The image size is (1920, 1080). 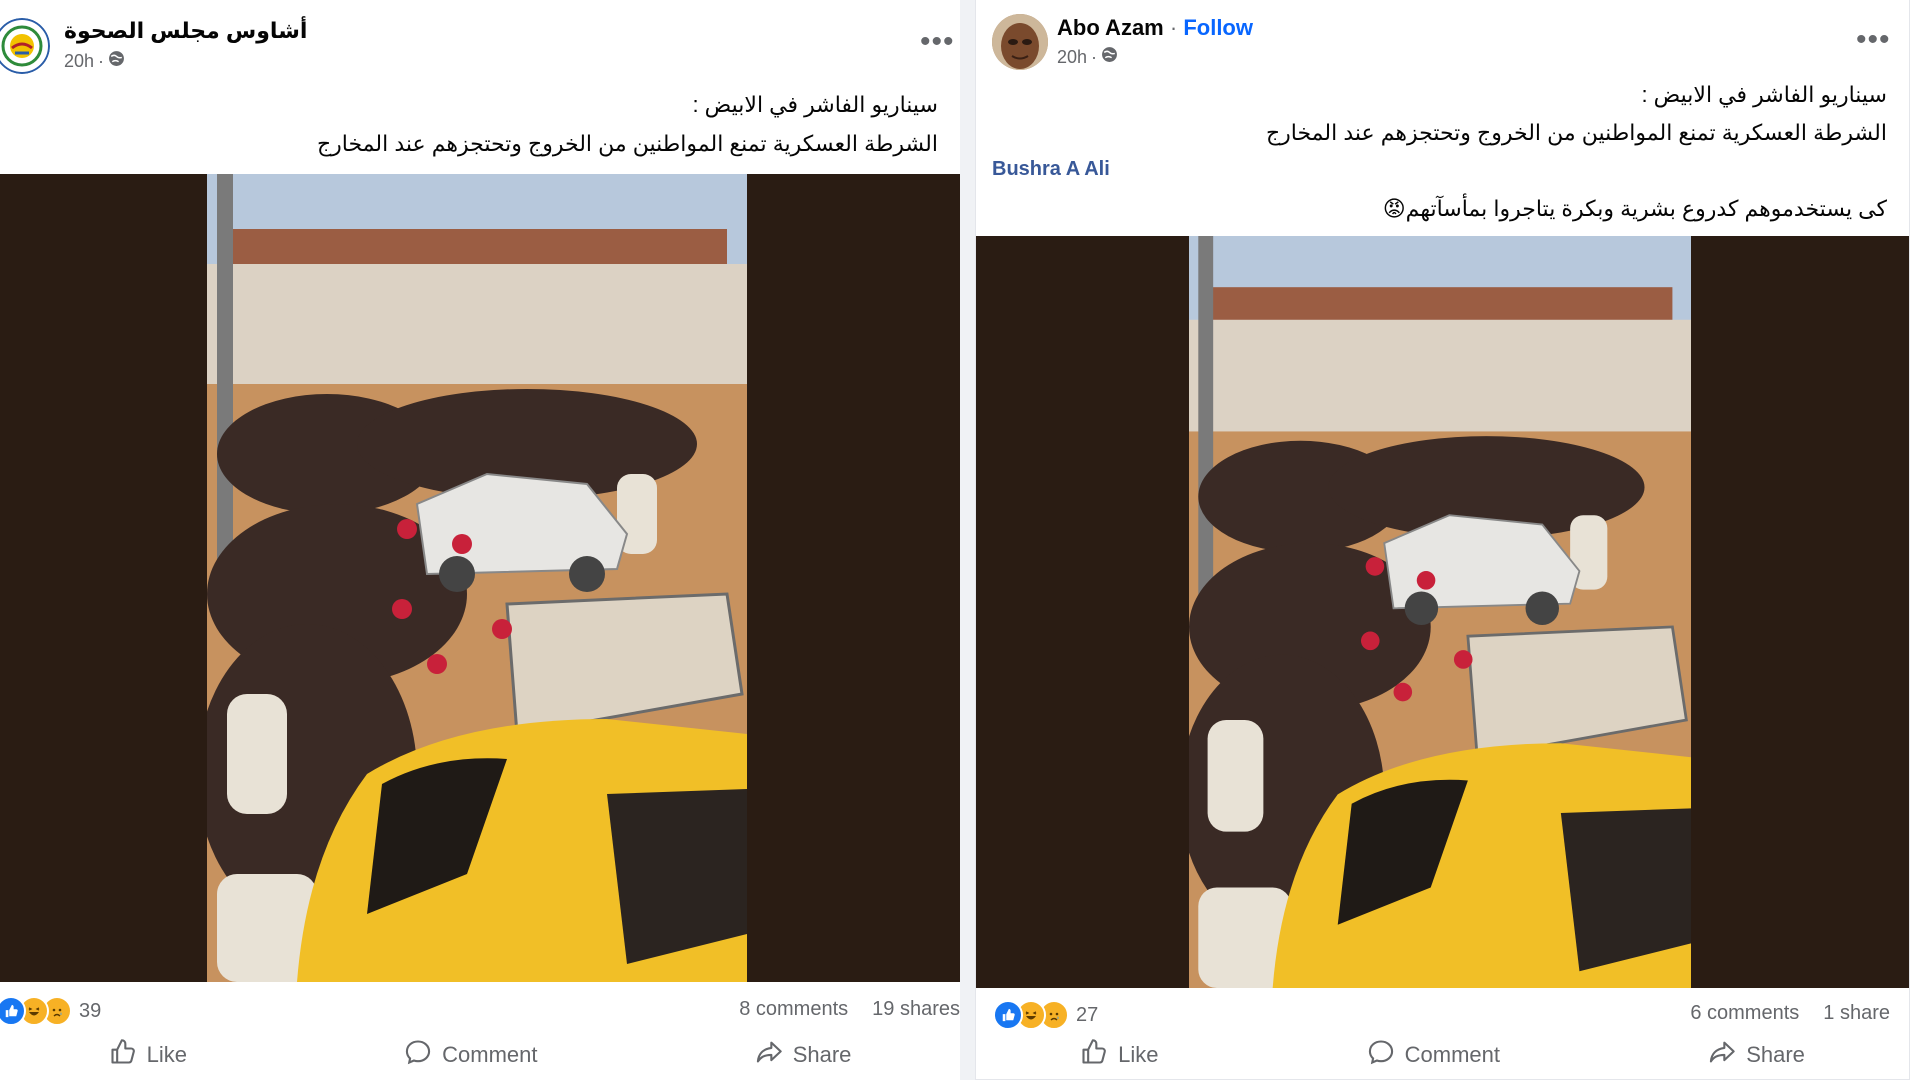 I want to click on tagged-user-link: Bushra A Ali, so click(x=1051, y=169).